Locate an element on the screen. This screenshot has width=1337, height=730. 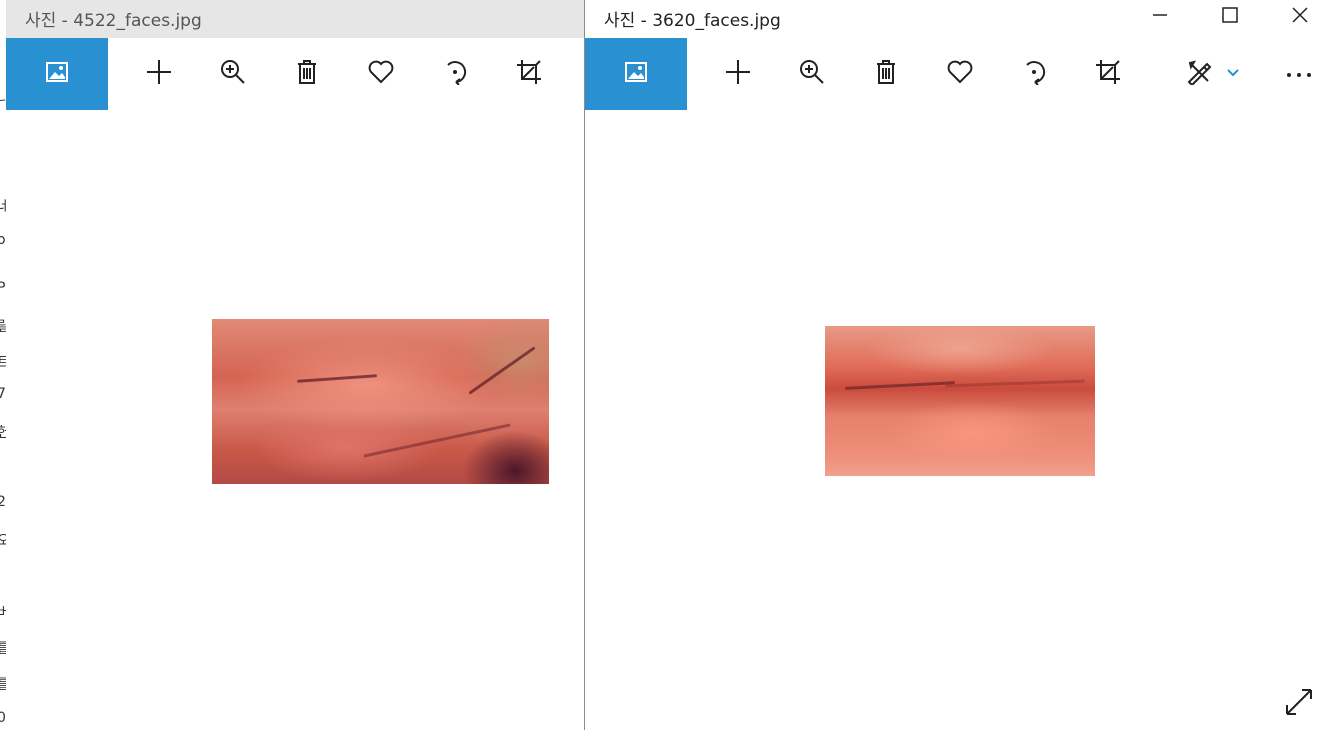
edit-dropdown-button is located at coordinates (1233, 74).